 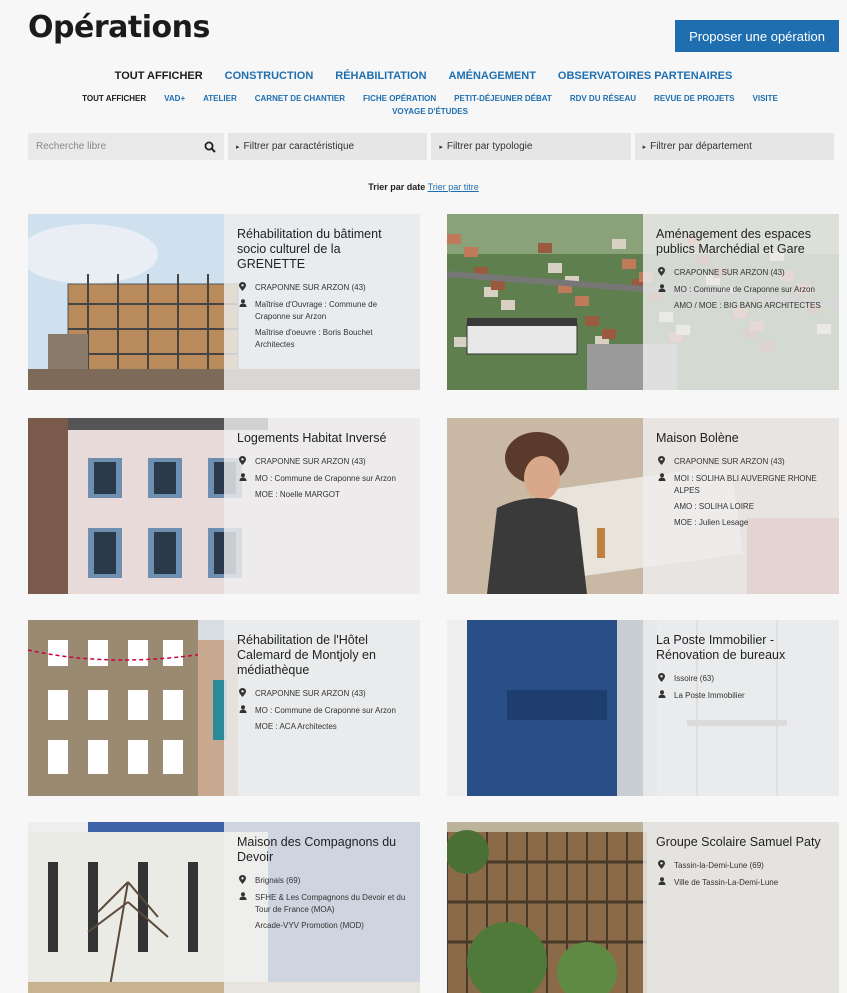 What do you see at coordinates (747, 305) in the screenshot?
I see `operation-contributor: AMO / MOE : BIG BANG ARCHITECTES` at bounding box center [747, 305].